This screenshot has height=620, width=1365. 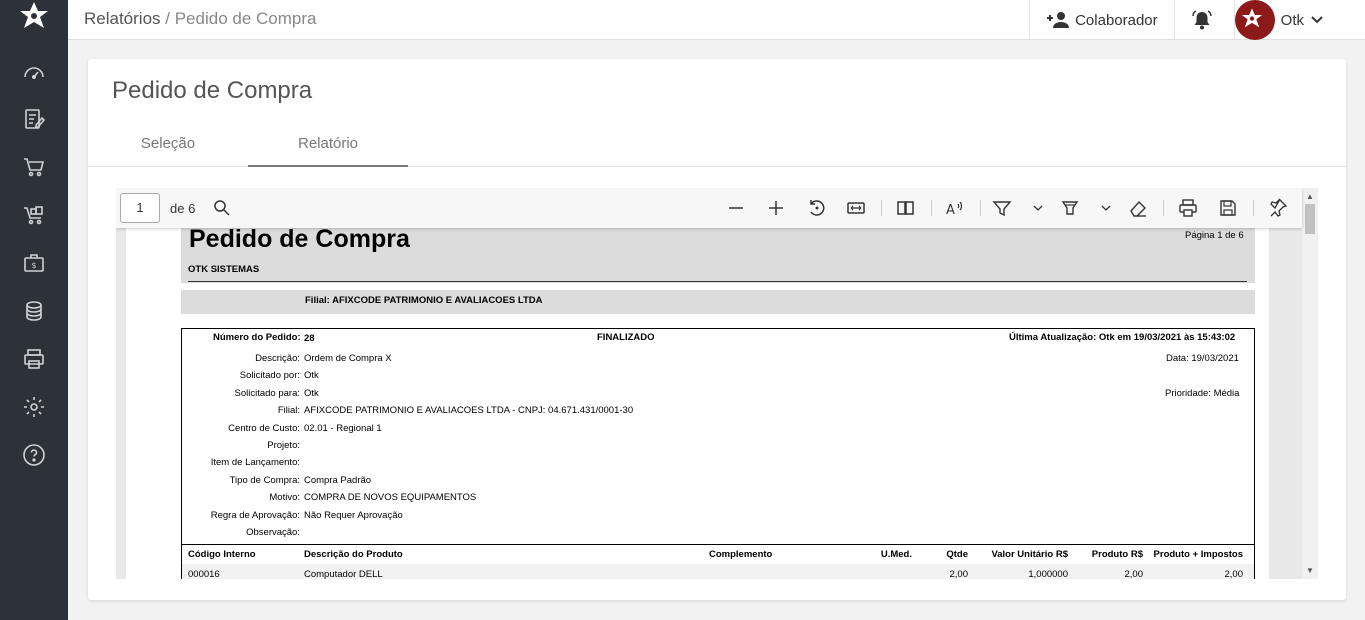 What do you see at coordinates (299, 239) in the screenshot?
I see `report-title: Pedido de Compra` at bounding box center [299, 239].